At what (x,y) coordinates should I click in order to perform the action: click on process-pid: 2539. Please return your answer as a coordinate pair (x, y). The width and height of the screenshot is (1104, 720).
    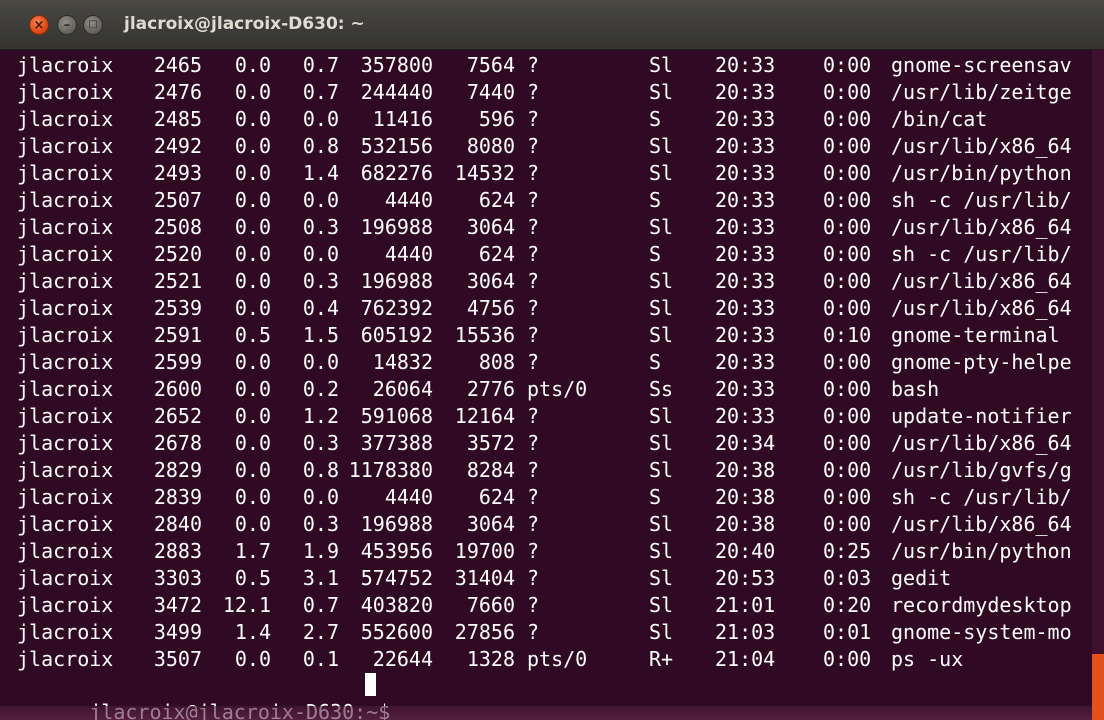
    Looking at the image, I should click on (177, 308).